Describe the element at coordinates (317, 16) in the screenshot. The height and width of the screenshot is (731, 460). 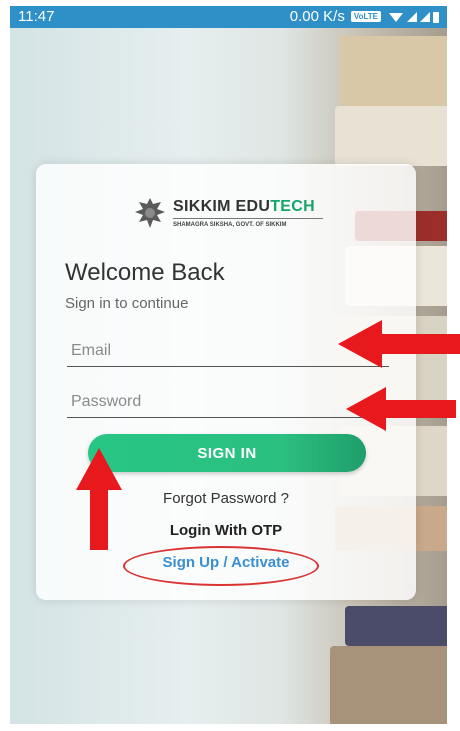
I see `network-speed: 0.00 K/s` at that location.